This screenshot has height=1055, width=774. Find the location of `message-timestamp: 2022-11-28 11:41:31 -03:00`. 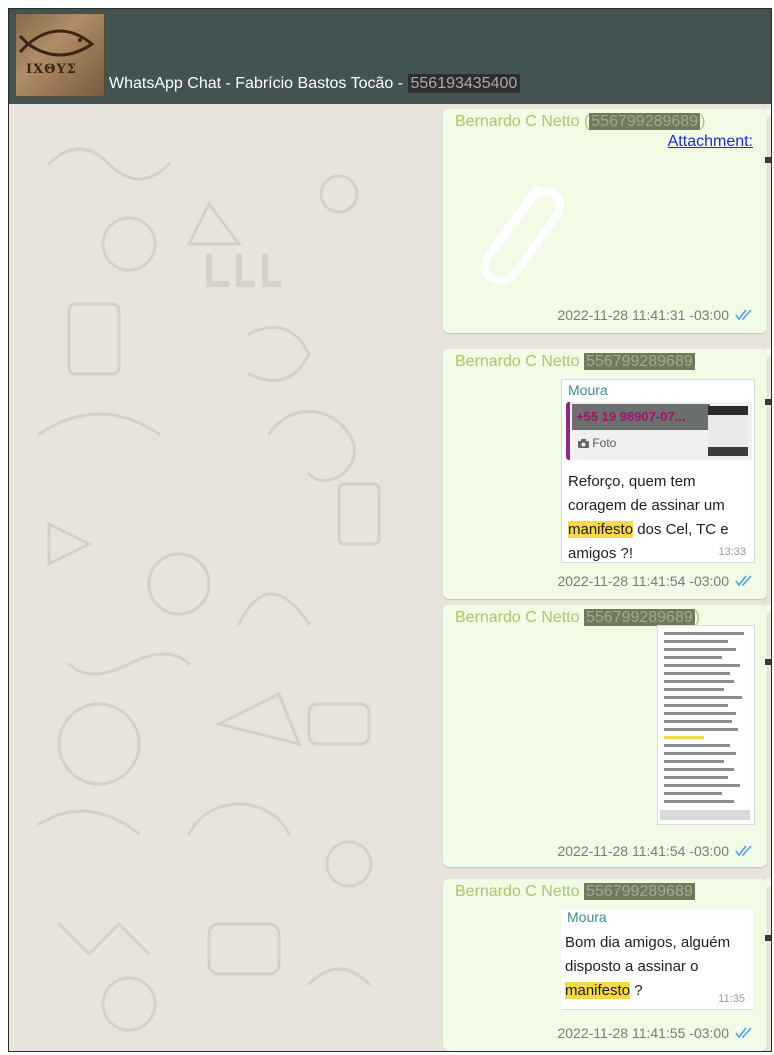

message-timestamp: 2022-11-28 11:41:31 -03:00 is located at coordinates (643, 315).